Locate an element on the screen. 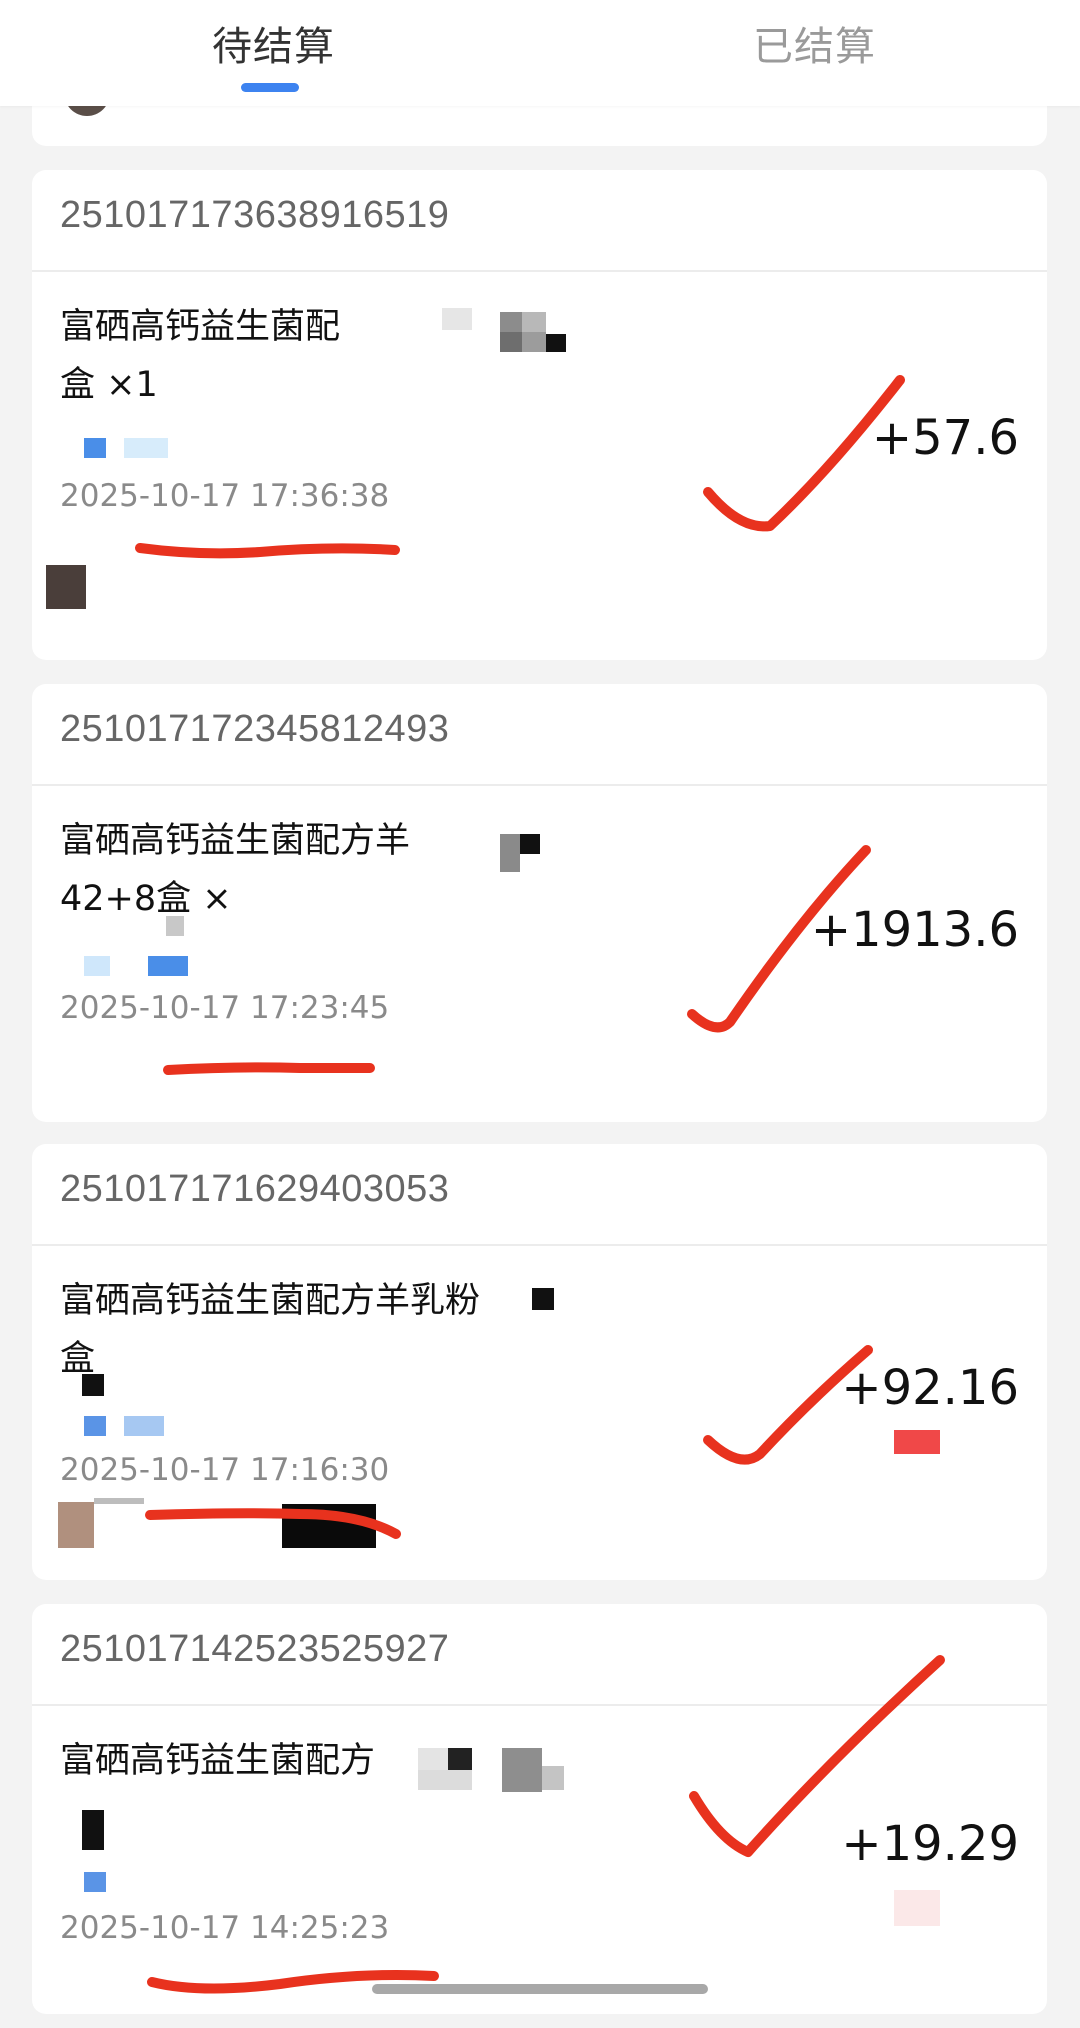  product-name: 富硒高钙益生菌配方羊乳粉 盒 is located at coordinates (320, 1330).